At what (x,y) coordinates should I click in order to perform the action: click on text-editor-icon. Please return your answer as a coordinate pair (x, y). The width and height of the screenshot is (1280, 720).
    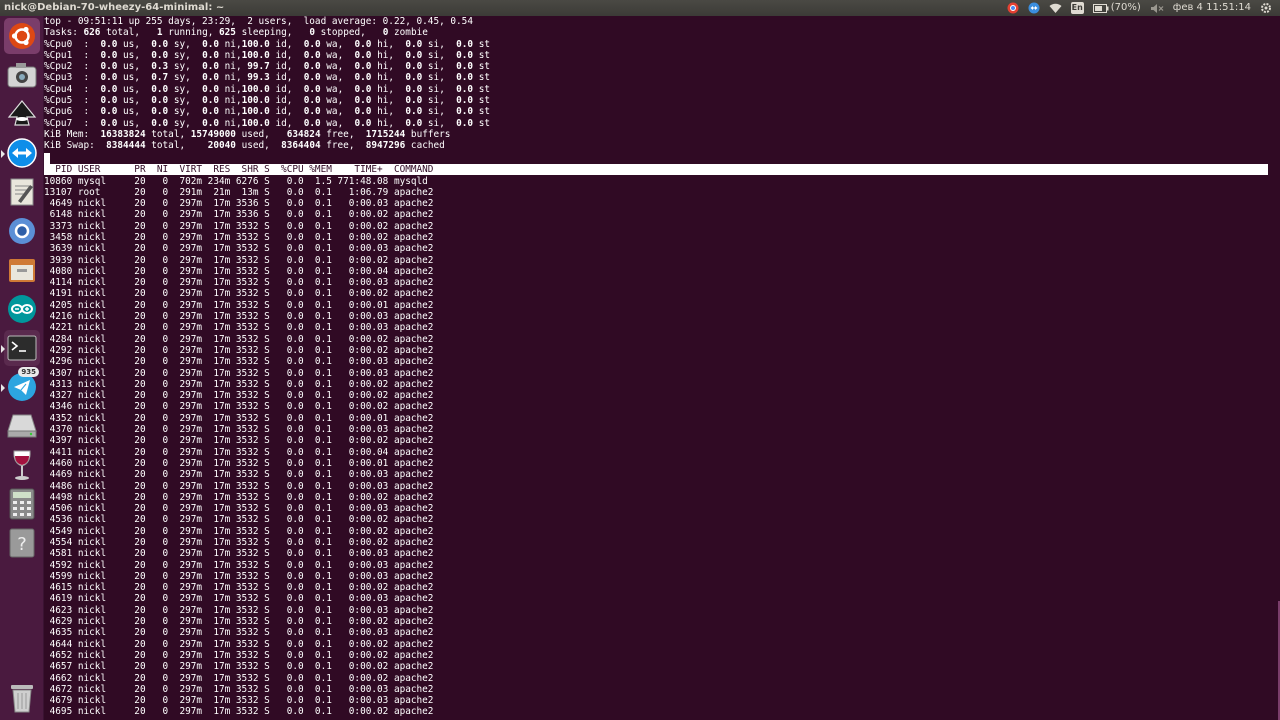
    Looking at the image, I should click on (22, 192).